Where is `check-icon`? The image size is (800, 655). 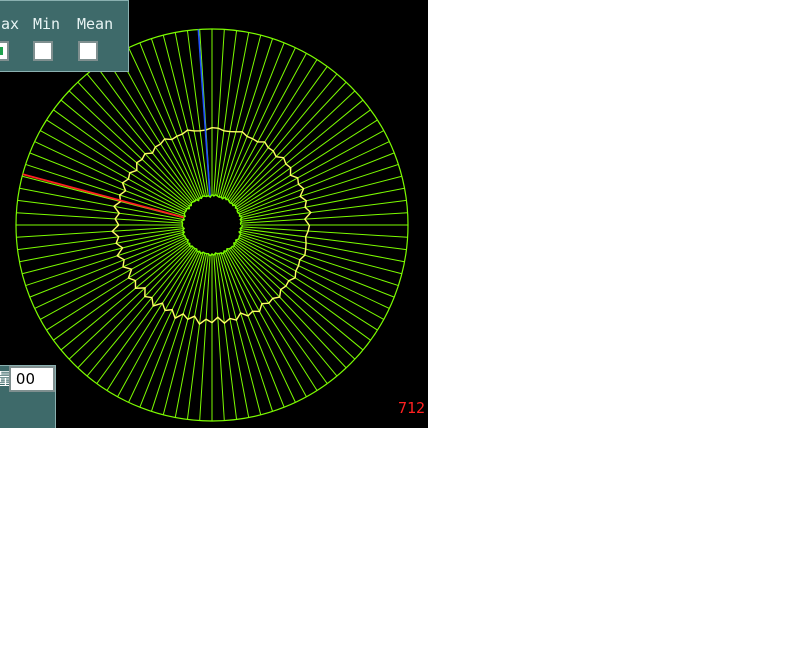
check-icon is located at coordinates (1, 51).